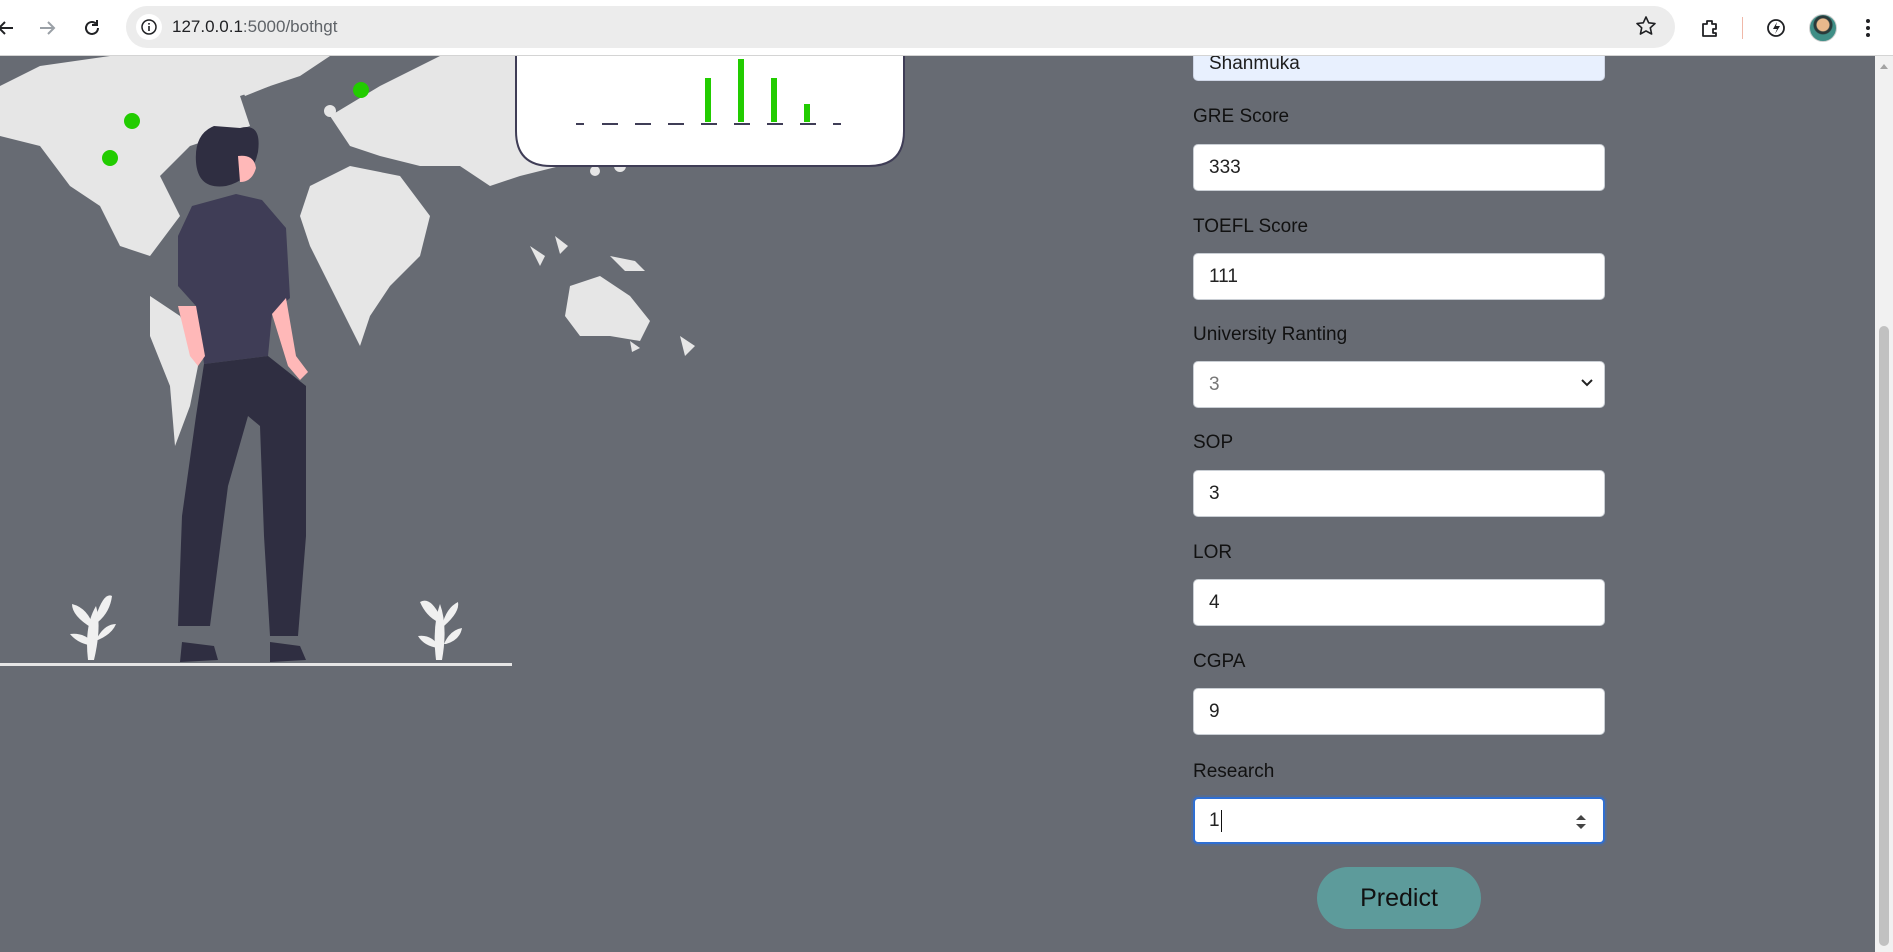  What do you see at coordinates (1587, 383) in the screenshot?
I see `chevron-down-icon` at bounding box center [1587, 383].